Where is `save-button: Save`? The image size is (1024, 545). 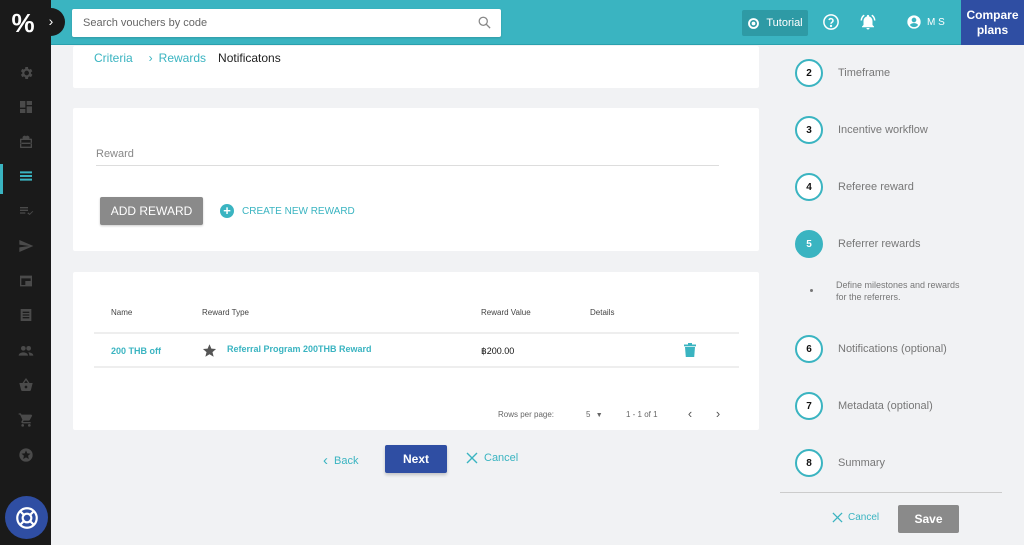
save-button: Save is located at coordinates (928, 519).